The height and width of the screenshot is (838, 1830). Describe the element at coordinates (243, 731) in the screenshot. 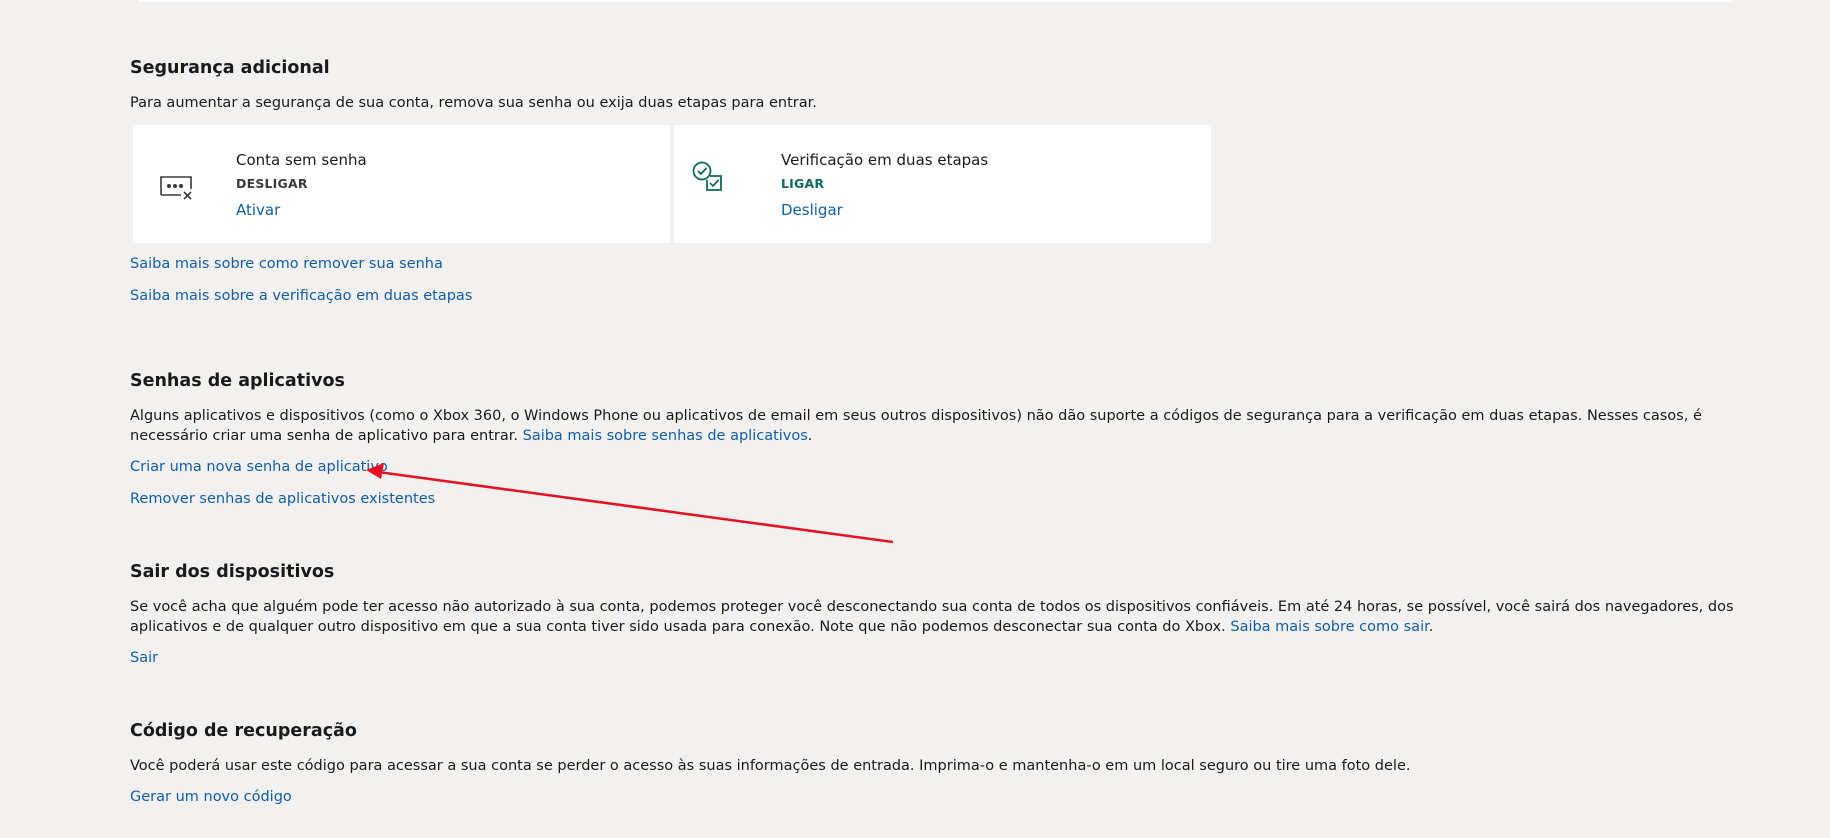

I see `section-title-recovery-code: Código de recuperação` at that location.